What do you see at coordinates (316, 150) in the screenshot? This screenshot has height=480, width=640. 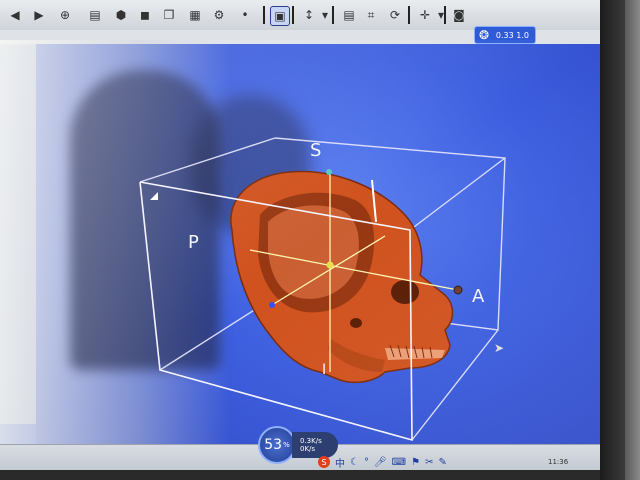 I see `orient-label-superior: S` at bounding box center [316, 150].